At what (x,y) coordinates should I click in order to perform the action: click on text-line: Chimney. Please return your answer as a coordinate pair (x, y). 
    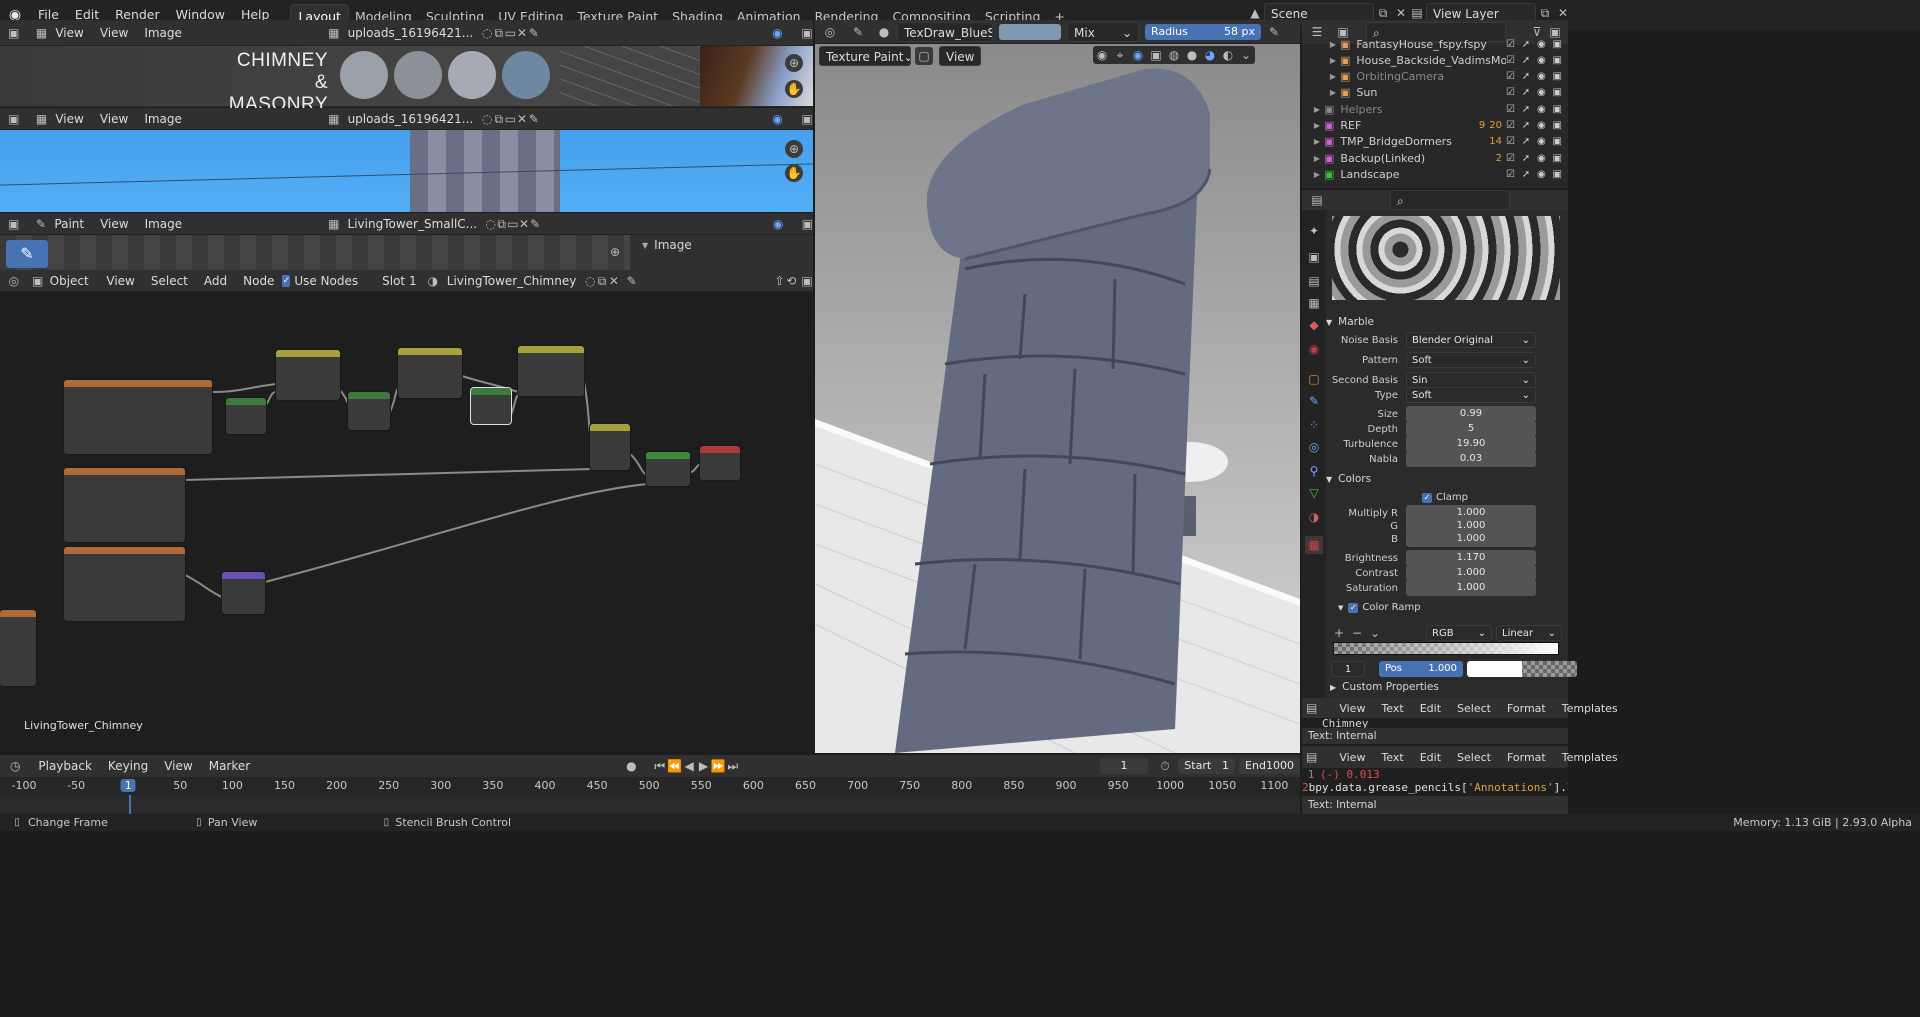
    Looking at the image, I should click on (1435, 723).